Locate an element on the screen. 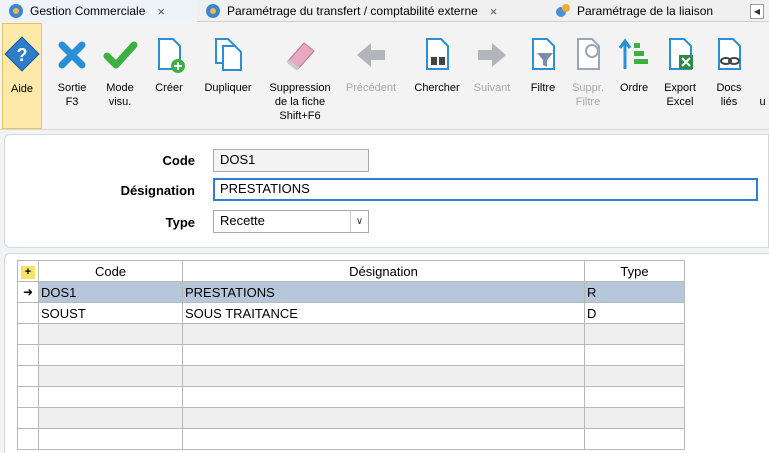 The image size is (769, 453). arrow-right-icon is located at coordinates (492, 55).